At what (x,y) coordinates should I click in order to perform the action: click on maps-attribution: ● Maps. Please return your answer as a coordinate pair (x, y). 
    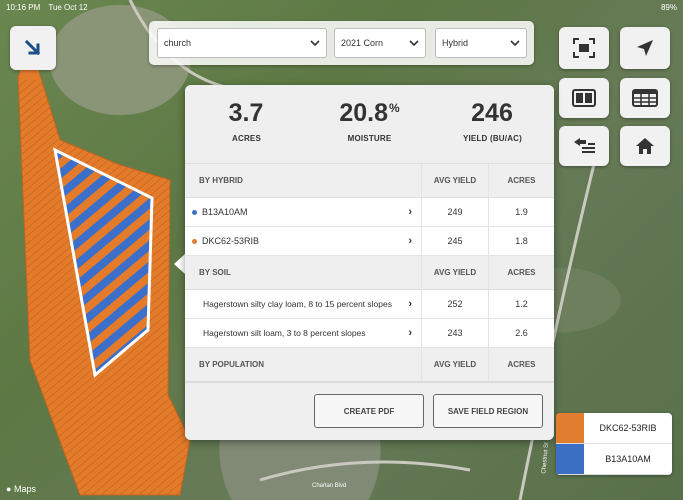
    Looking at the image, I should click on (21, 489).